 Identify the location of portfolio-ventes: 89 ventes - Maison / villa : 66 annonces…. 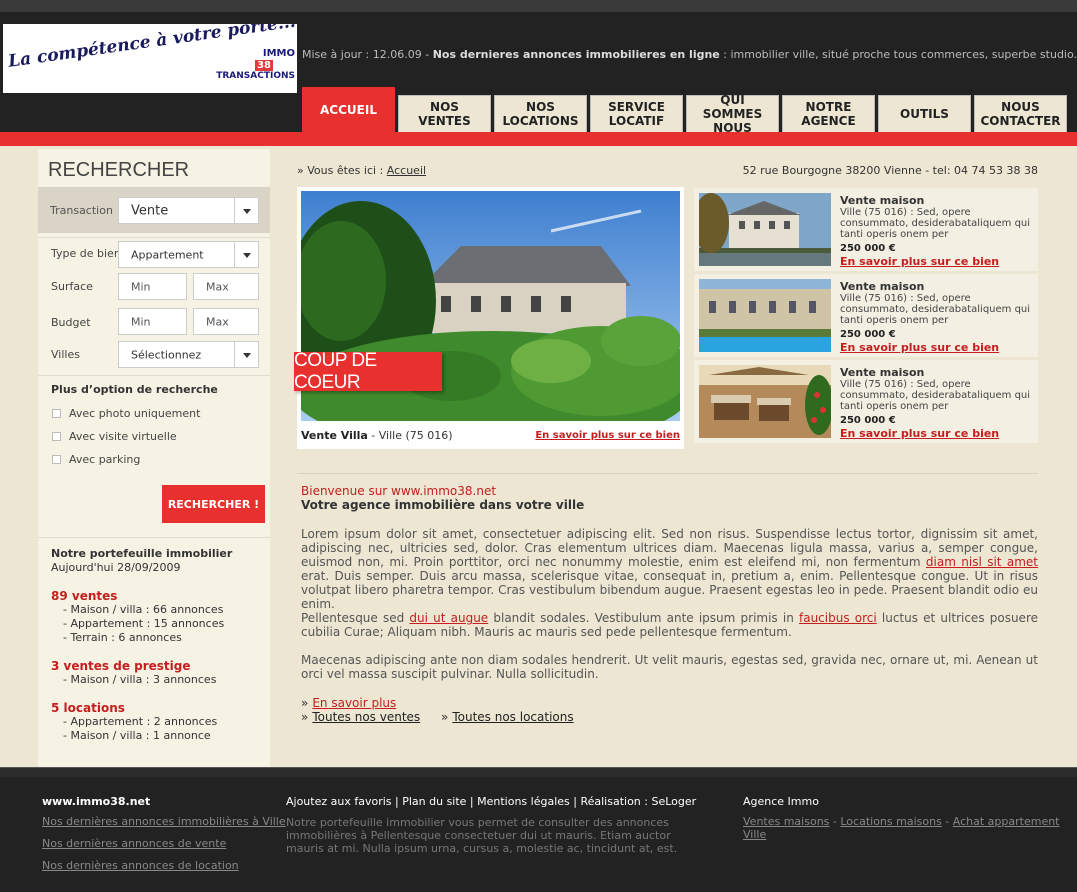
(137, 617).